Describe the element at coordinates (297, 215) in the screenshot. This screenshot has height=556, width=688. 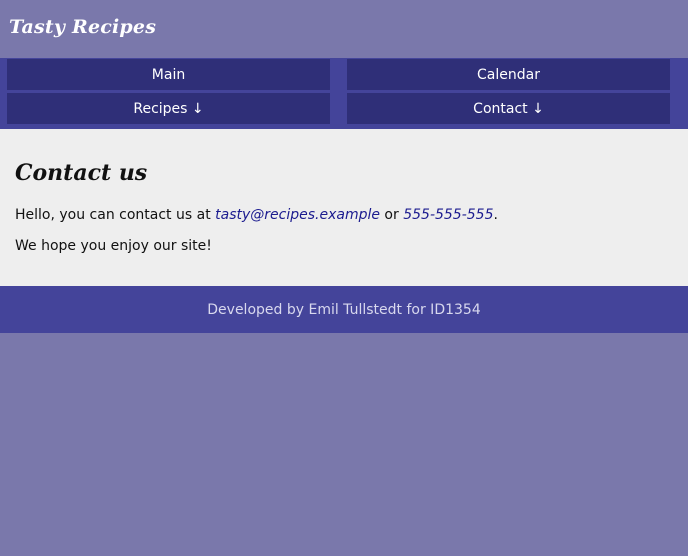
I see `email-link: tasty@recipes.example` at that location.